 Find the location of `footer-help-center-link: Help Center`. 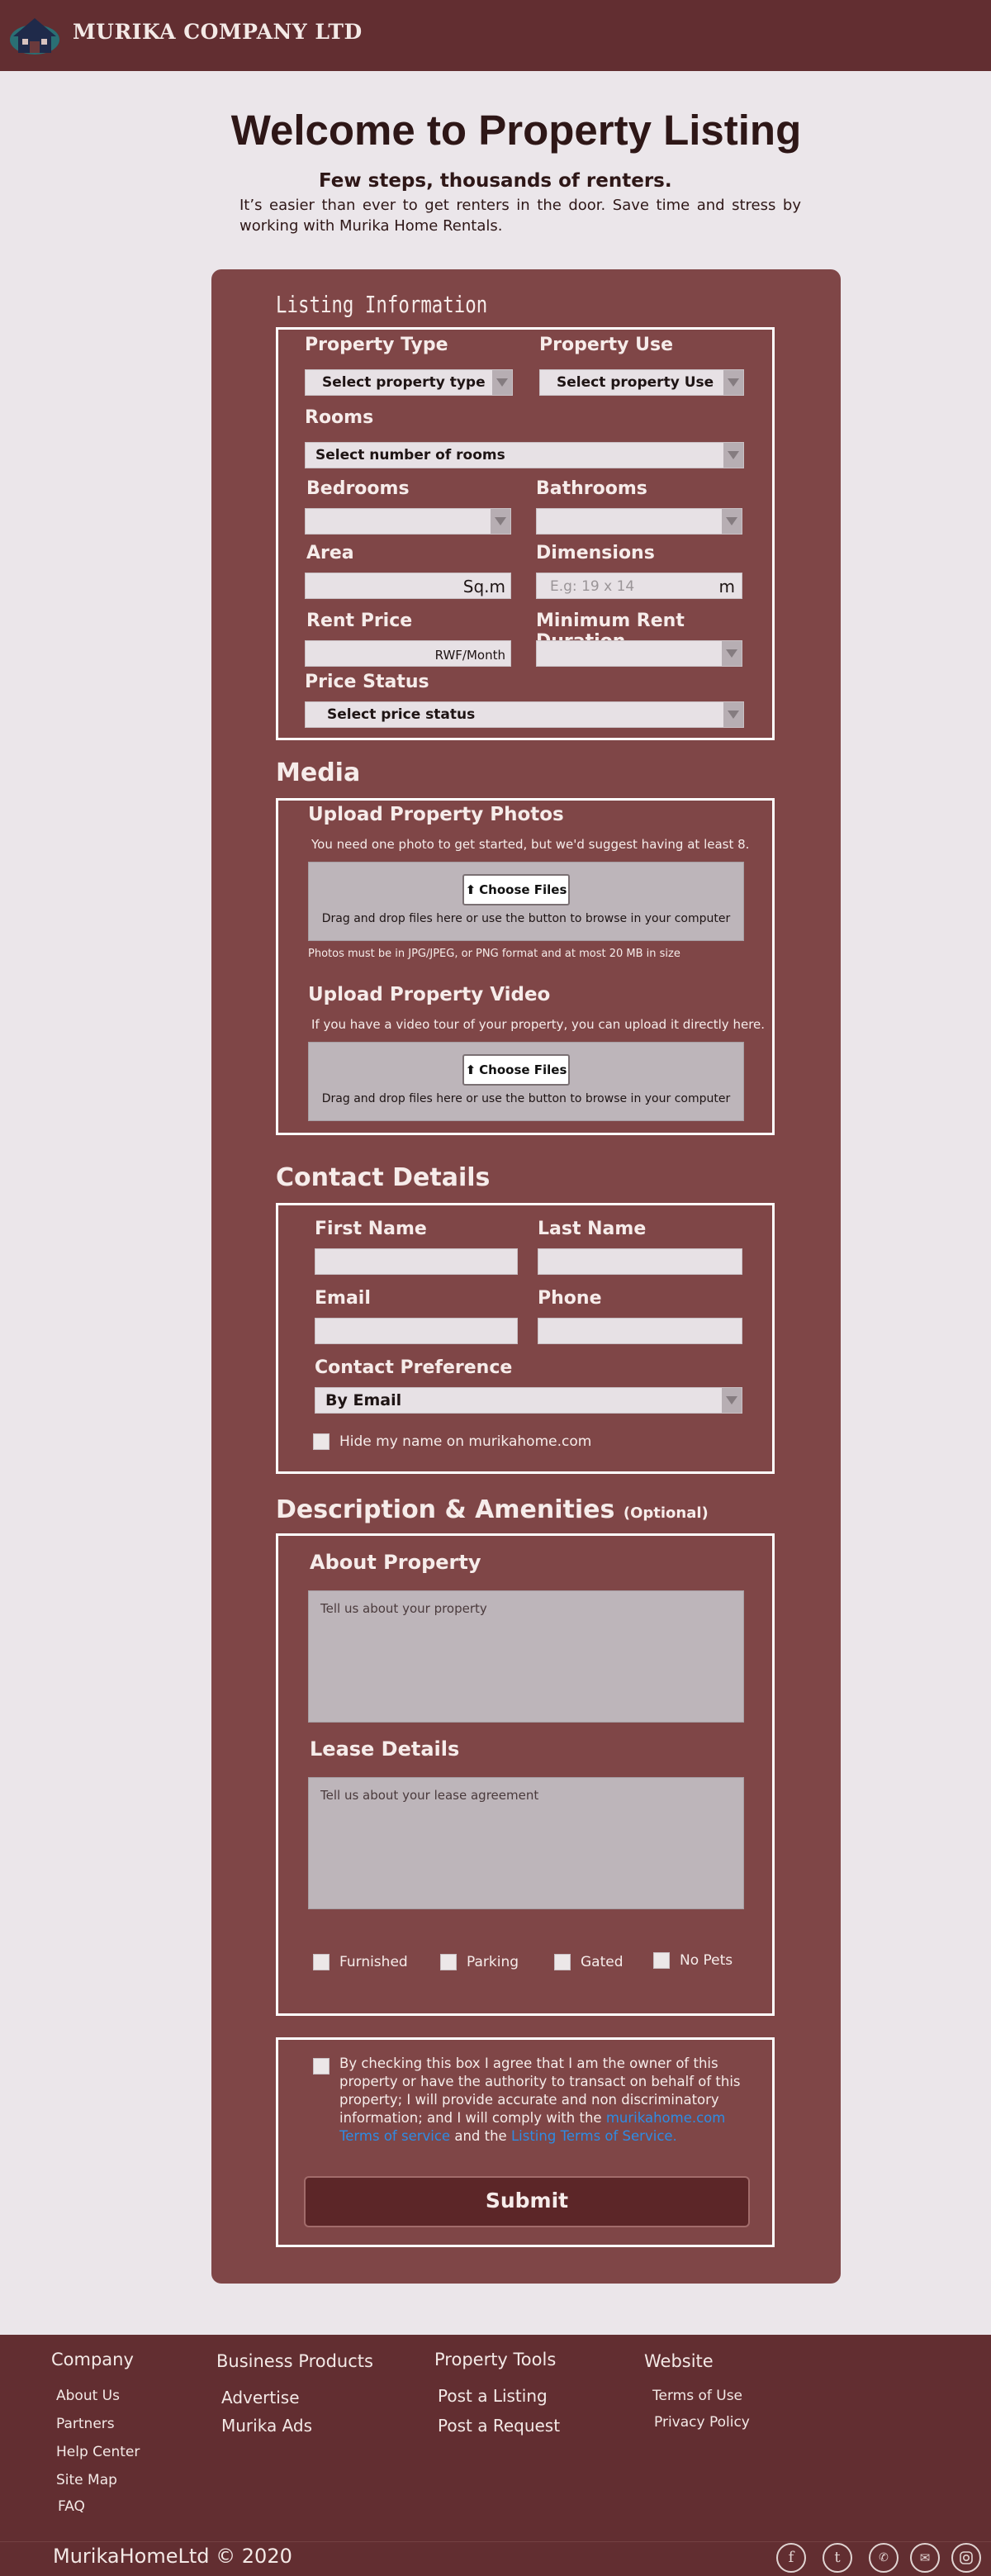

footer-help-center-link: Help Center is located at coordinates (98, 2452).